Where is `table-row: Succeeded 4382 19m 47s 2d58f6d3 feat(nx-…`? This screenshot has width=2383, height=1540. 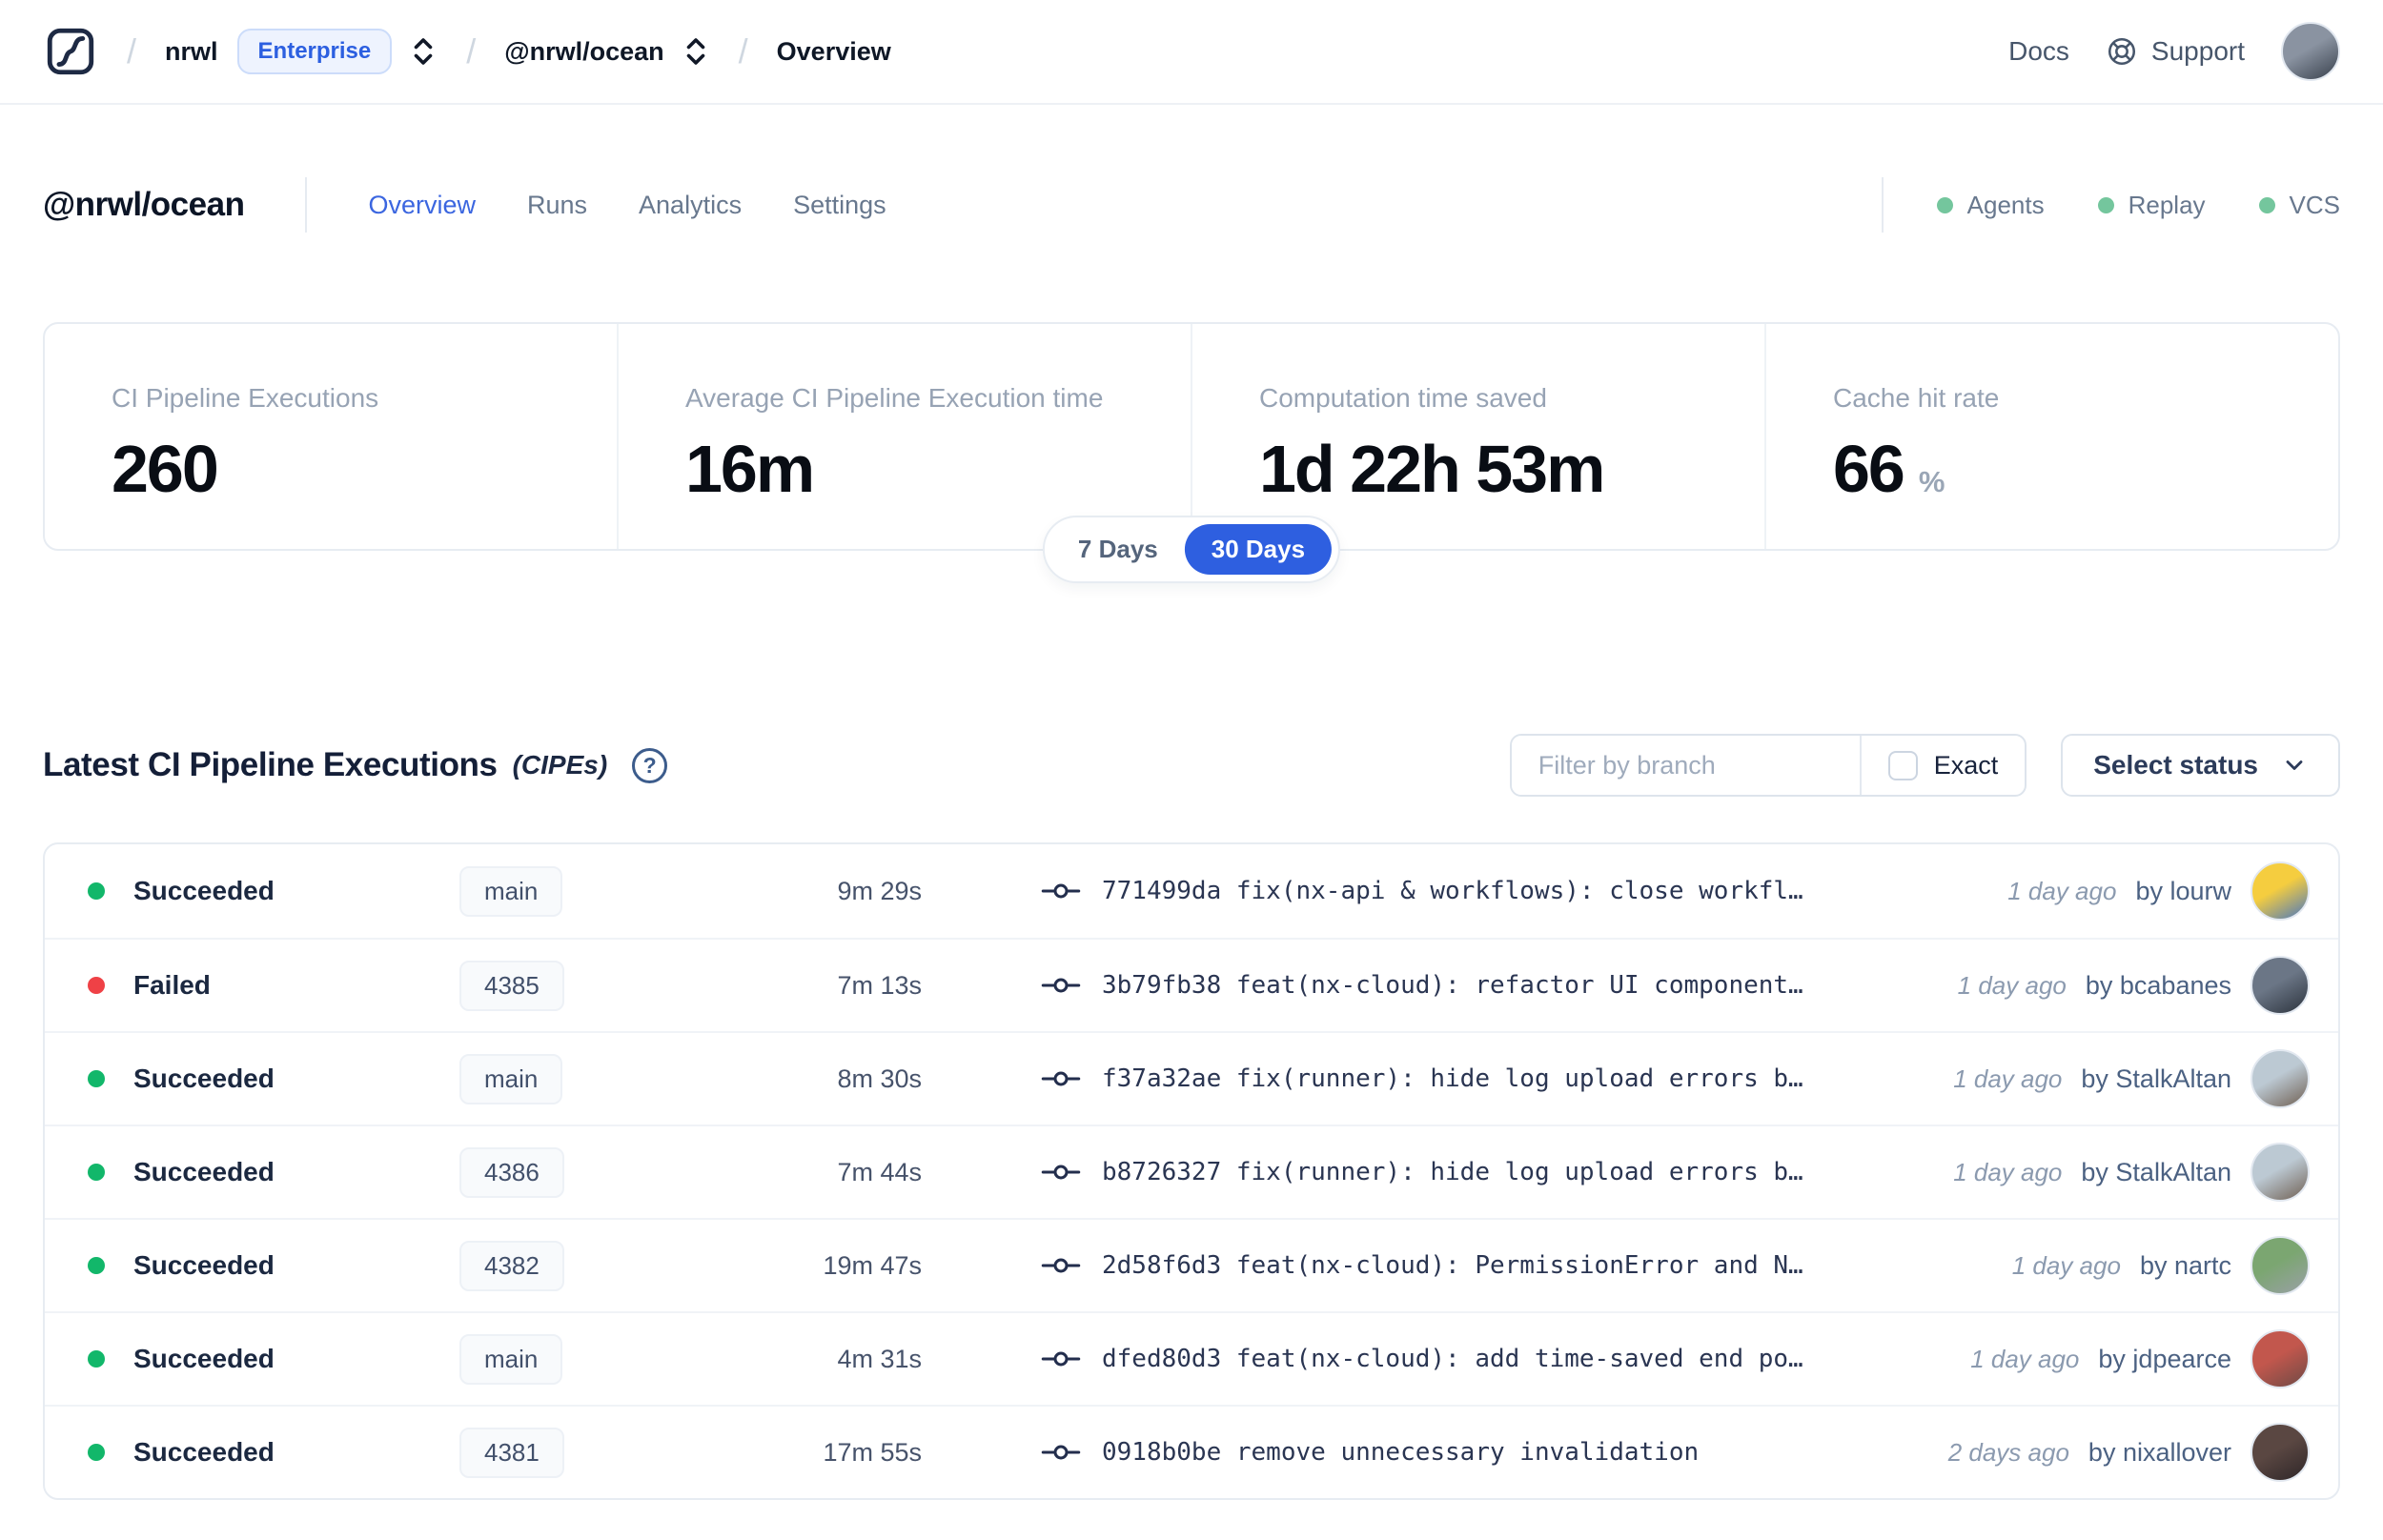 table-row: Succeeded 4382 19m 47s 2d58f6d3 feat(nx-… is located at coordinates (1191, 1264).